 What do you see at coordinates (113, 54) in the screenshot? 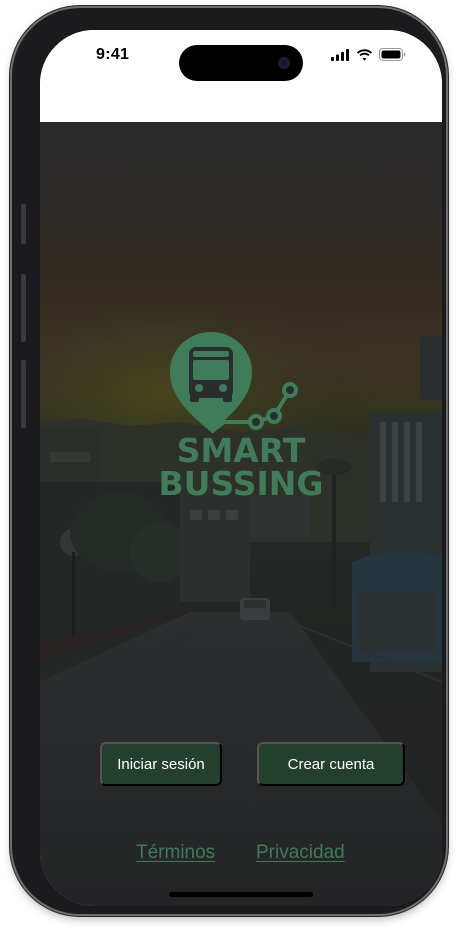
I see `status-time: 9:41` at bounding box center [113, 54].